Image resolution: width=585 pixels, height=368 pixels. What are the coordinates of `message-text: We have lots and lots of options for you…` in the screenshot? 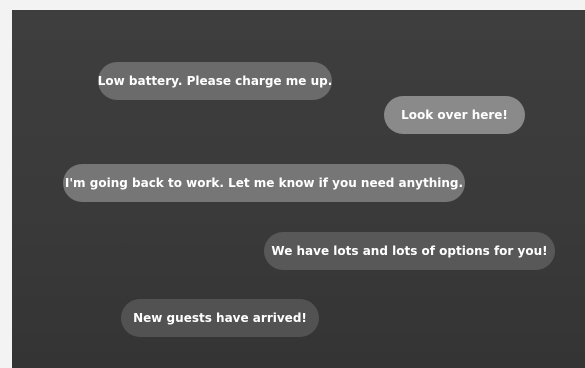 It's located at (409, 251).